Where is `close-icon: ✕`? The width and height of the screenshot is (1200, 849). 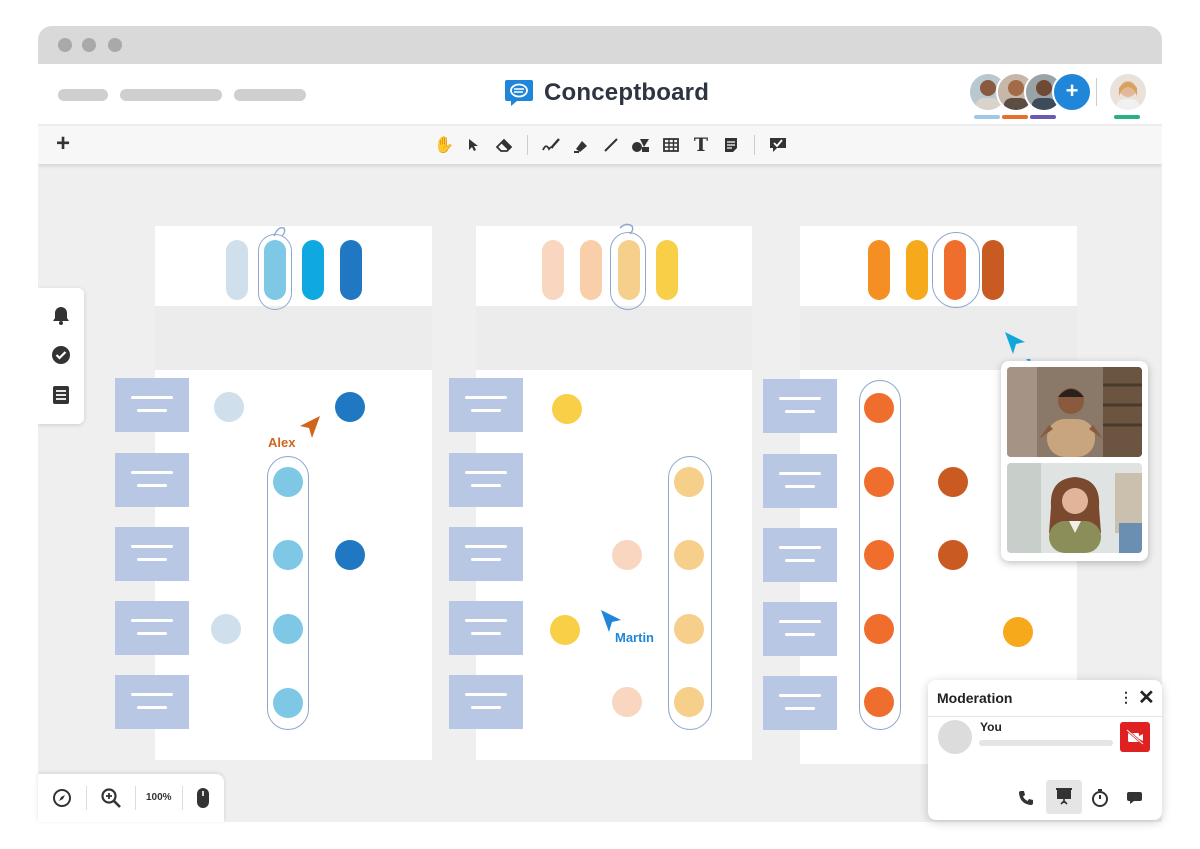 close-icon: ✕ is located at coordinates (1146, 697).